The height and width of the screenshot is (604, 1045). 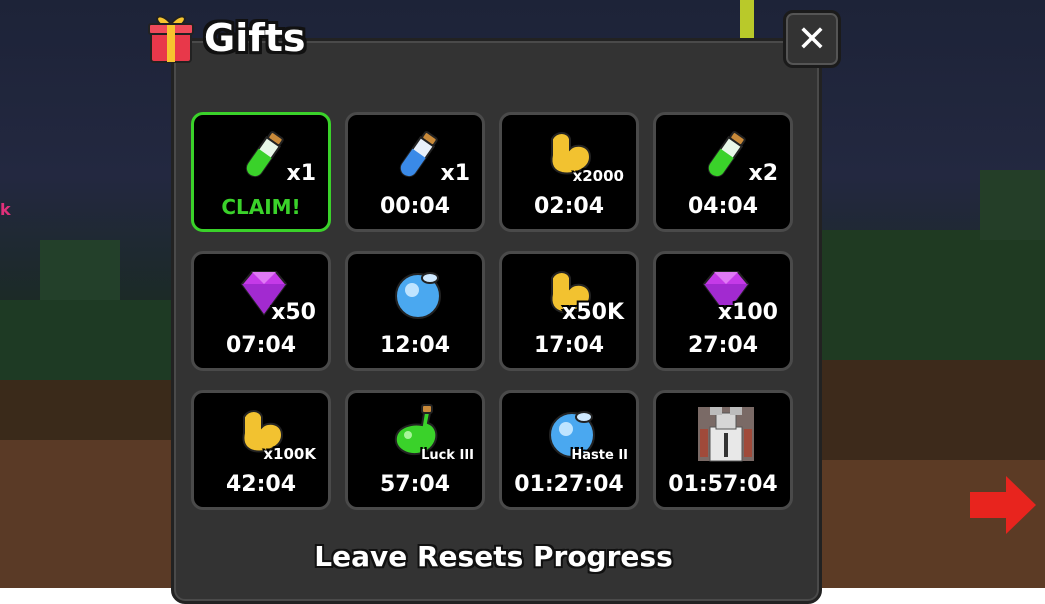 What do you see at coordinates (293, 312) in the screenshot?
I see `reward-qty: x50` at bounding box center [293, 312].